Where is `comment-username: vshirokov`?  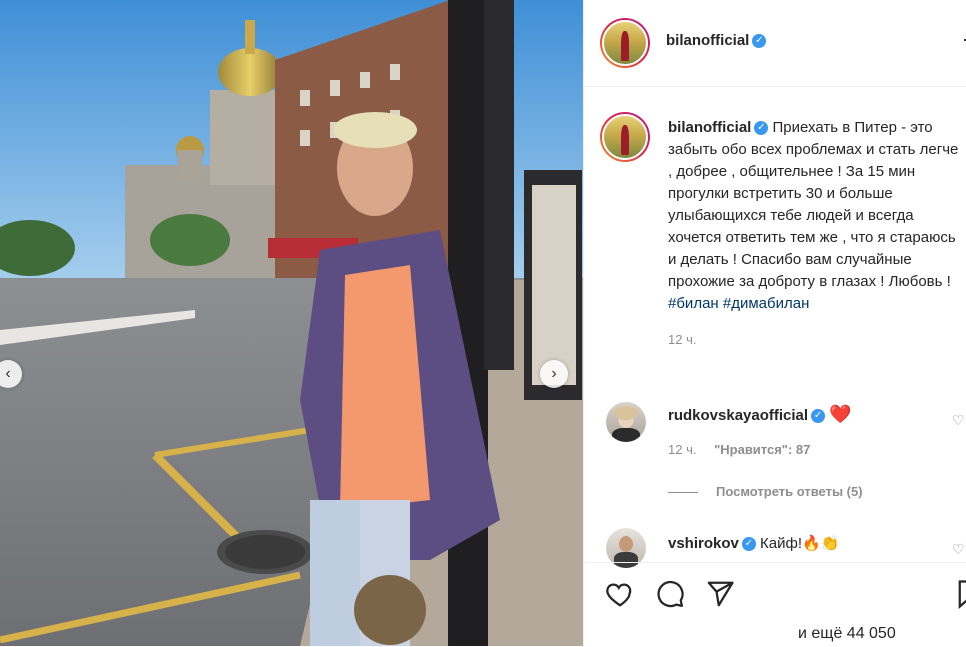
comment-username: vshirokov is located at coordinates (703, 543).